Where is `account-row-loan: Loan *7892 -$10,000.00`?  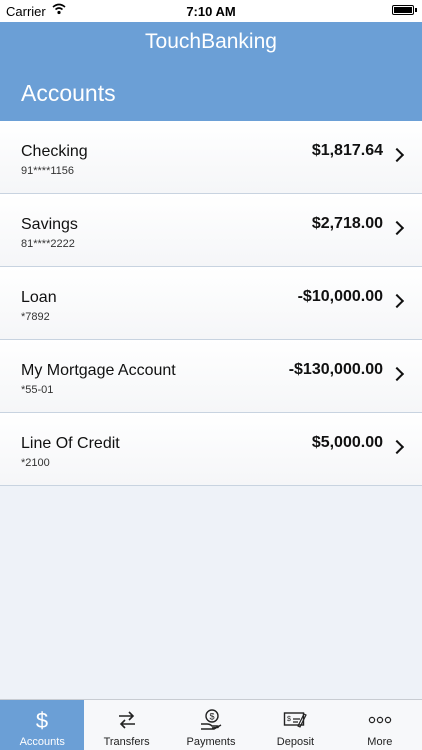 account-row-loan: Loan *7892 -$10,000.00 is located at coordinates (211, 303).